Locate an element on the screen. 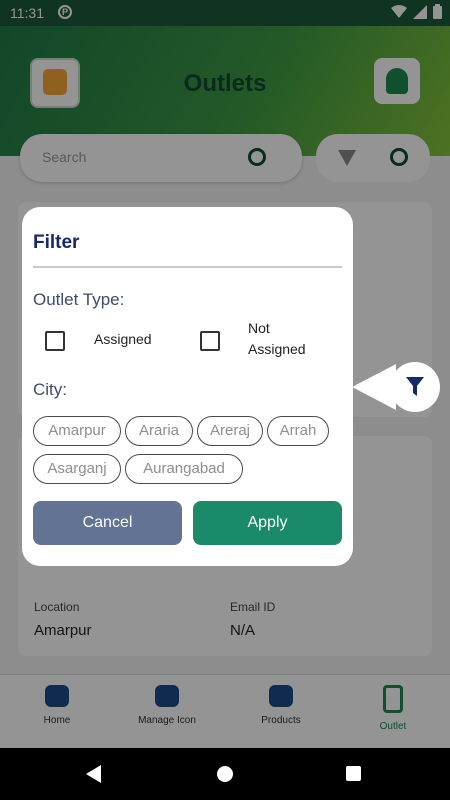 This screenshot has height=800, width=450. filter-icon is located at coordinates (415, 386).